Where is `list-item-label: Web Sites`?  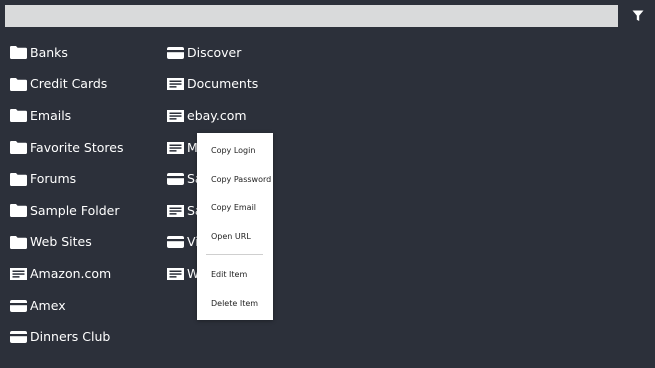 list-item-label: Web Sites is located at coordinates (61, 242).